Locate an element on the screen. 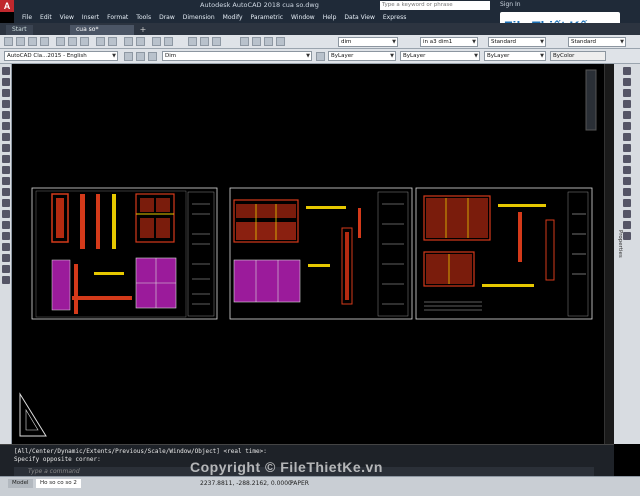 The image size is (640, 496). workspace-select: AutoCAD Cla...2015 - English ▼ is located at coordinates (61, 56).